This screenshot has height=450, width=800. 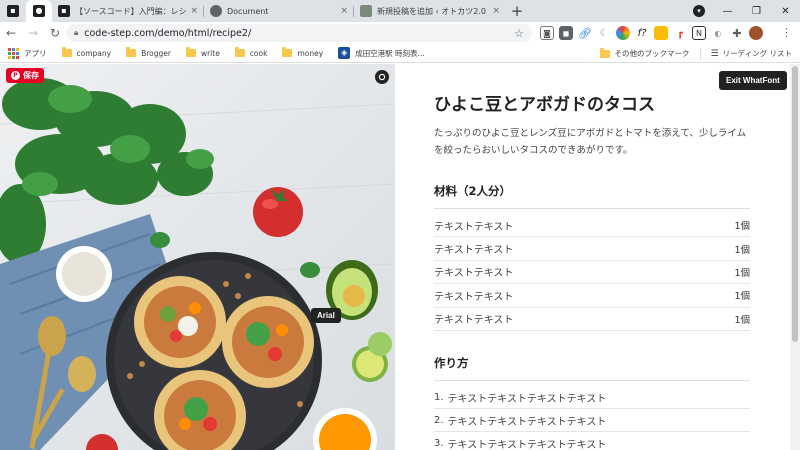 I want to click on reading-list-icon: ☰, so click(x=714, y=53).